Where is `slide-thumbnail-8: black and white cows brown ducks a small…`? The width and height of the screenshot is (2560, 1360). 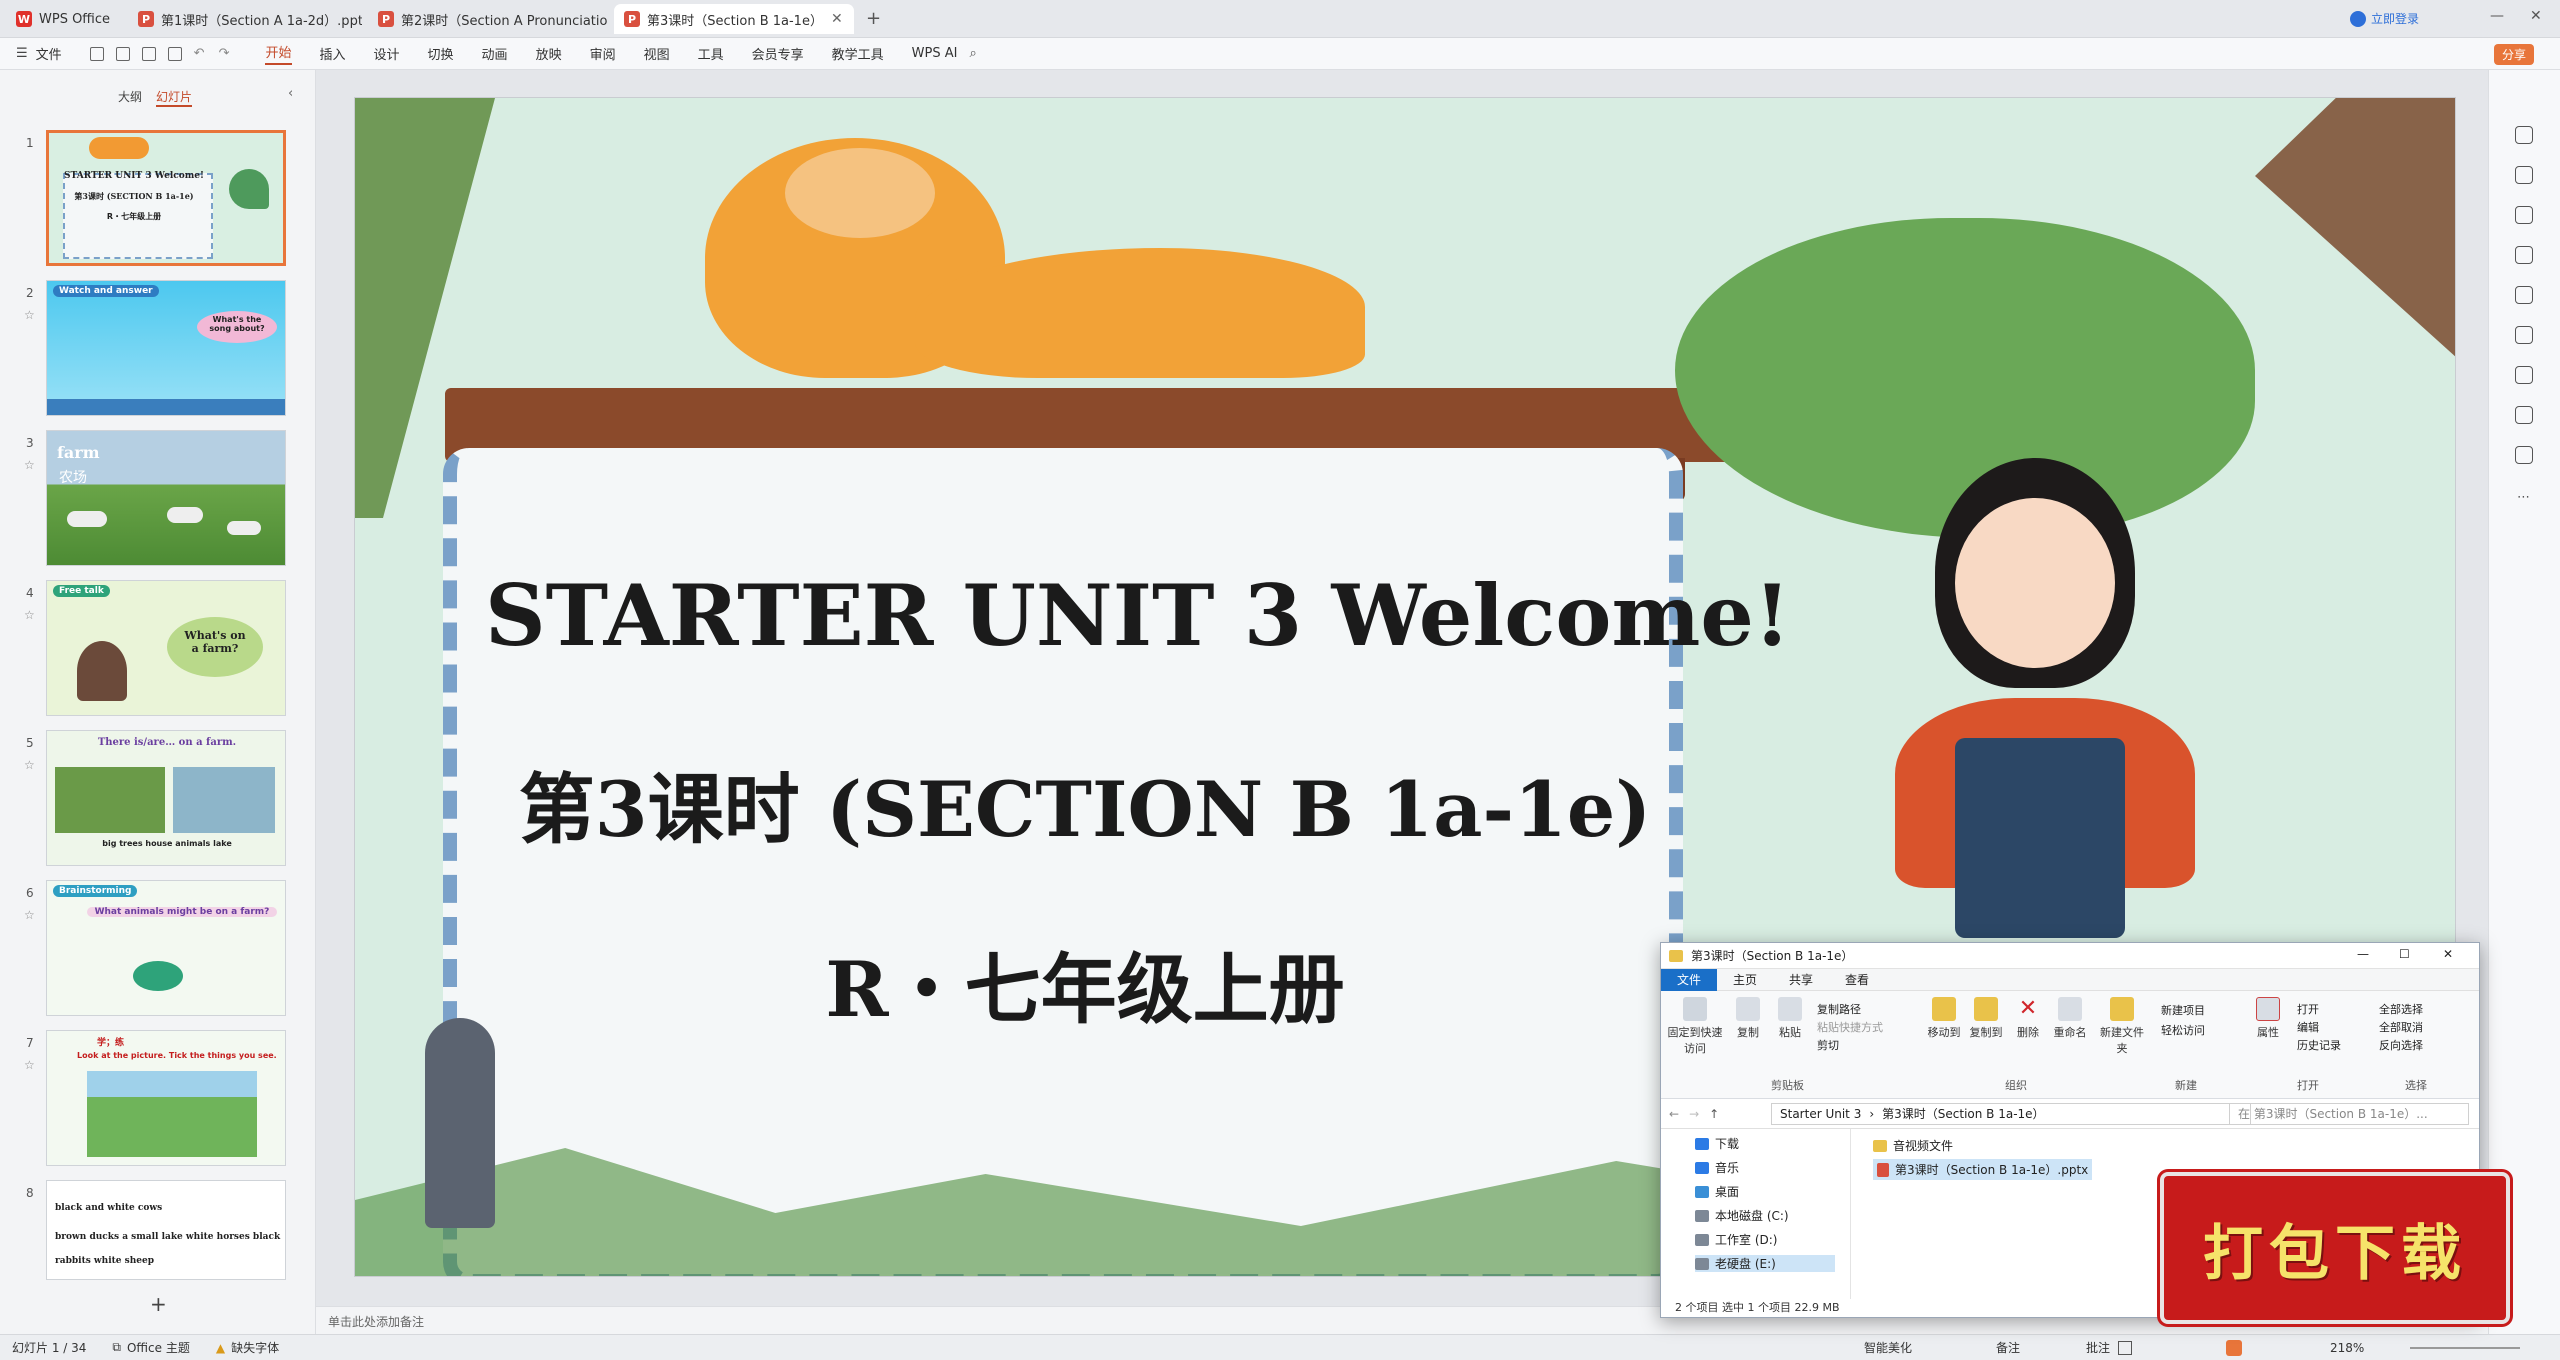
slide-thumbnail-8: black and white cows brown ducks a small… is located at coordinates (166, 1230).